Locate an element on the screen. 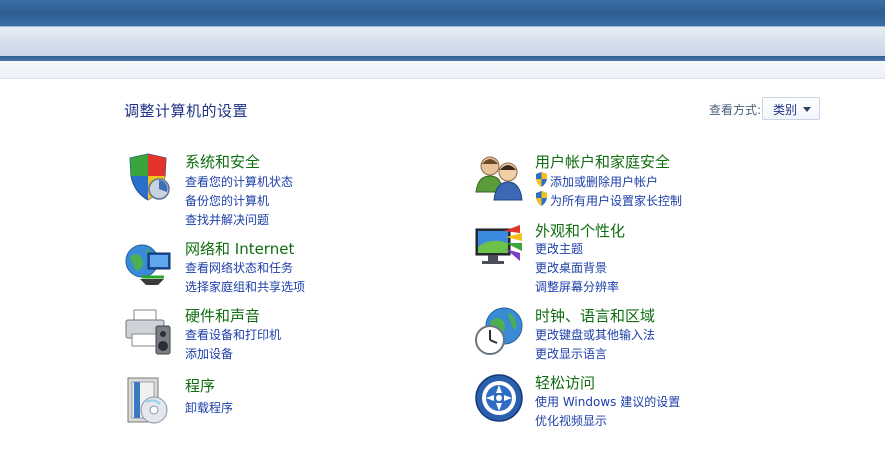  window-title-bar is located at coordinates (442, 13).